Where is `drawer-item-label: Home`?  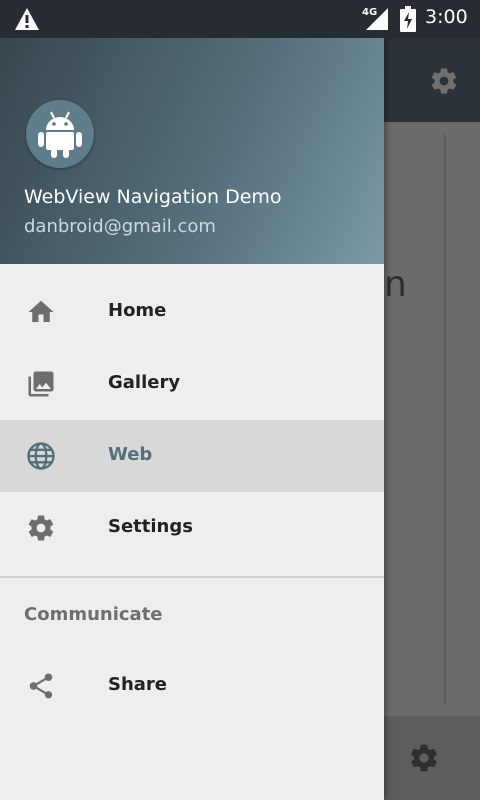 drawer-item-label: Home is located at coordinates (137, 310).